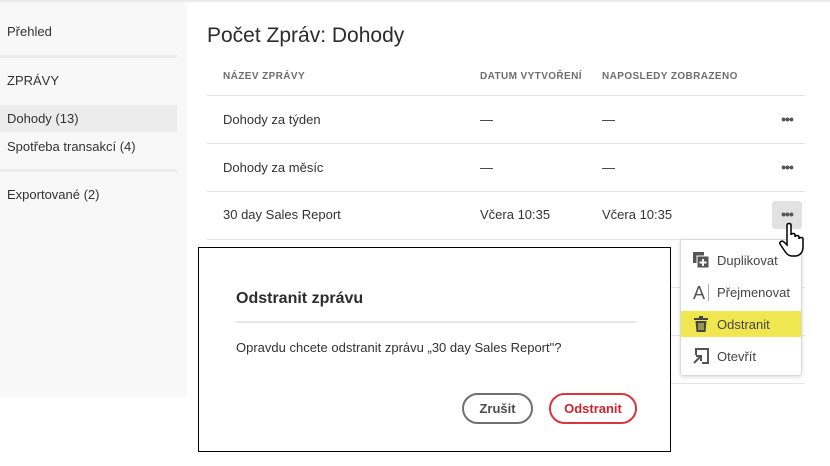 The image size is (830, 466). What do you see at coordinates (701, 260) in the screenshot?
I see `duplicate-icon` at bounding box center [701, 260].